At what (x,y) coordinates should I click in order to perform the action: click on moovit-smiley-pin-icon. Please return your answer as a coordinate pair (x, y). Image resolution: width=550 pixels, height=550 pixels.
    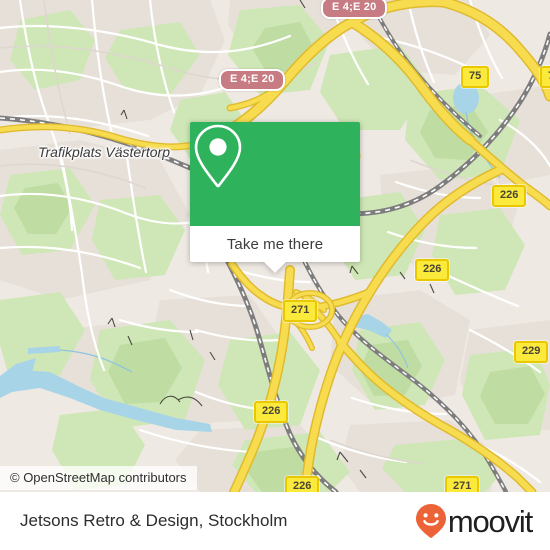
    Looking at the image, I should click on (430, 521).